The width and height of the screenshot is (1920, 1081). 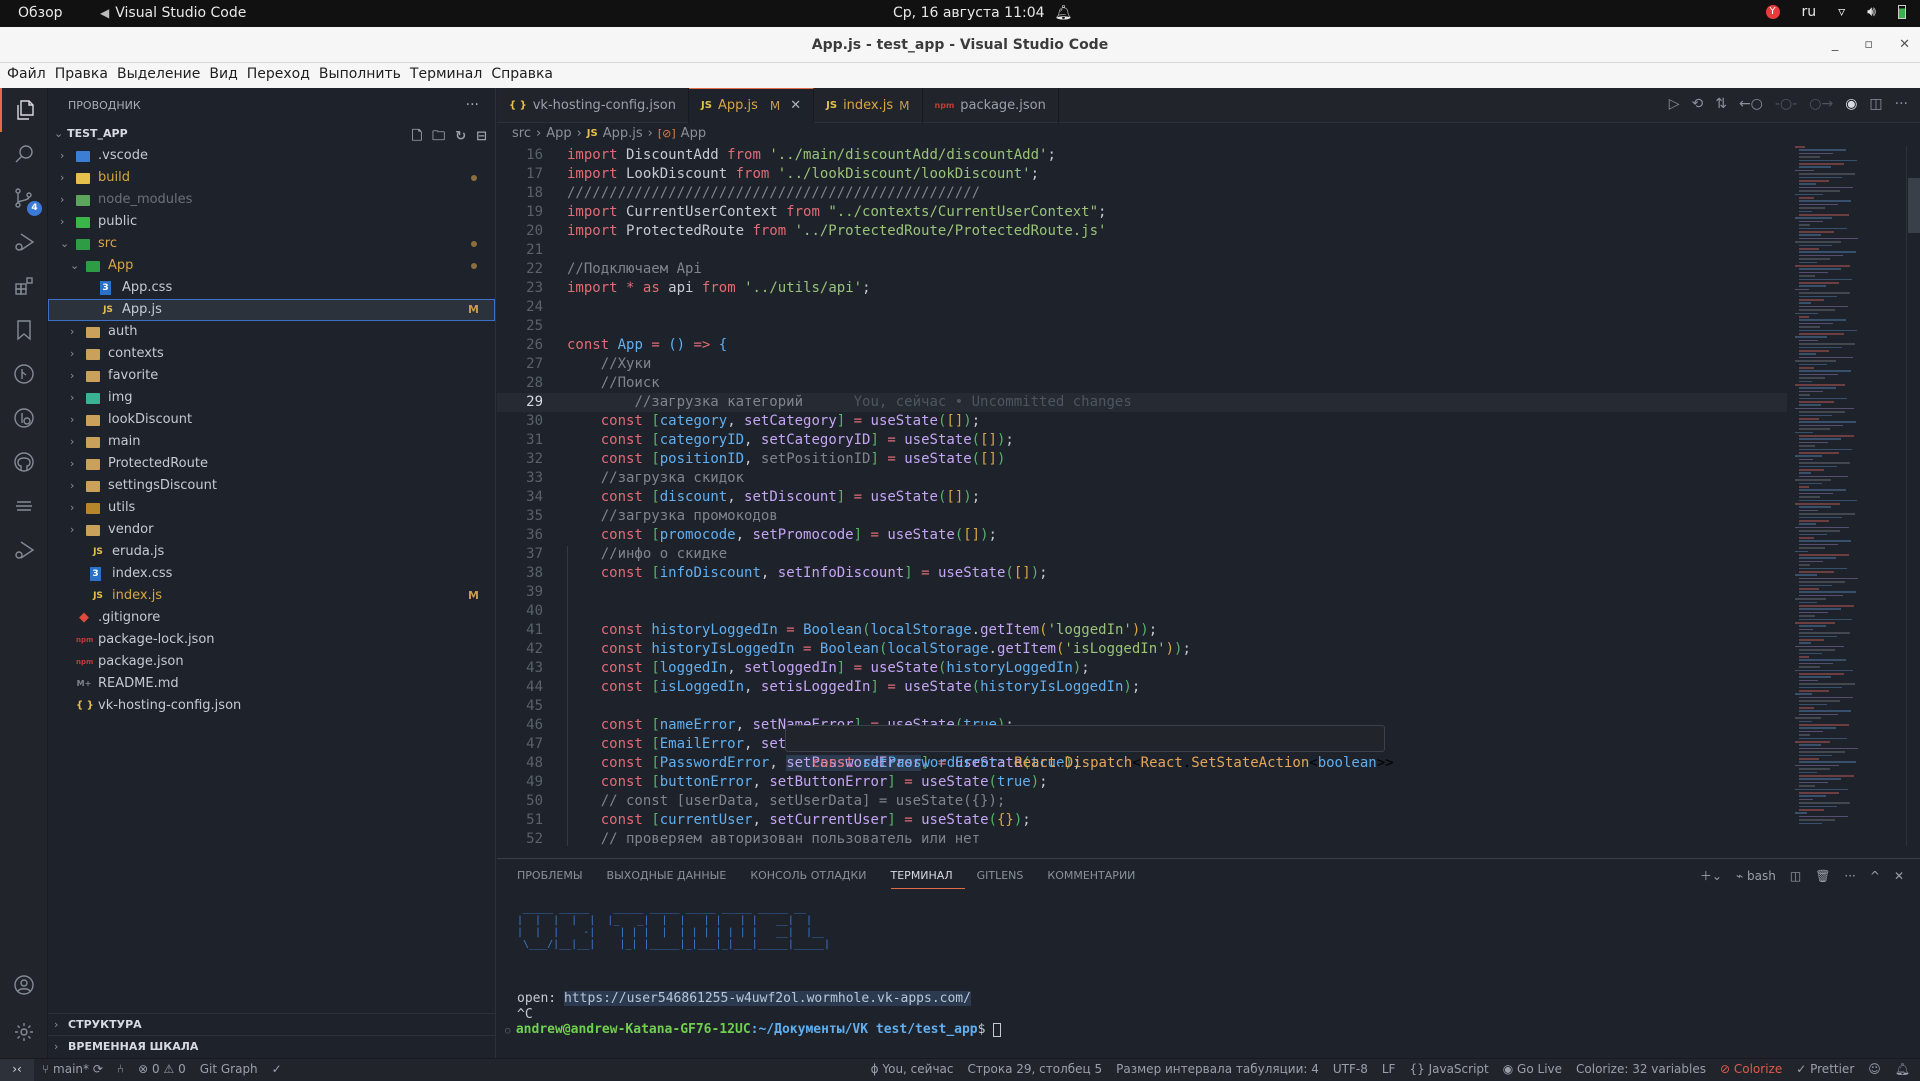 What do you see at coordinates (520, 288) in the screenshot?
I see `line-number: 23` at bounding box center [520, 288].